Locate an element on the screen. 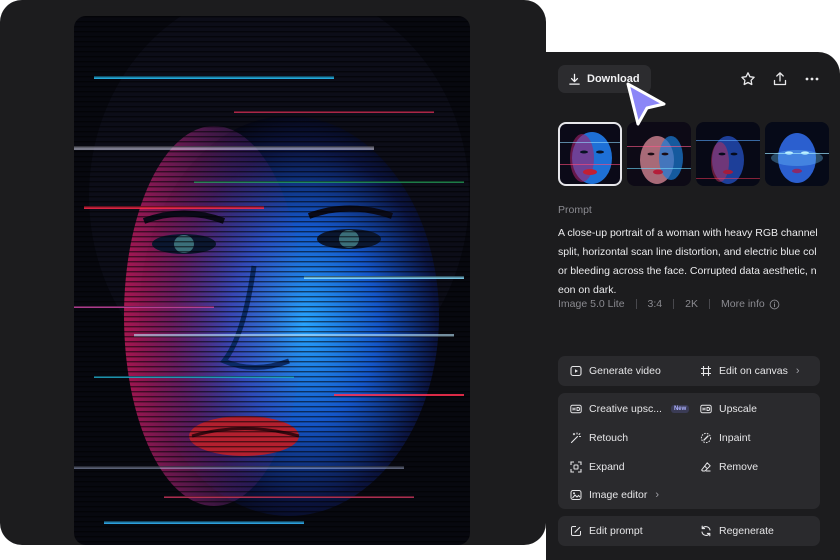  expand-button: Expand is located at coordinates (597, 467).